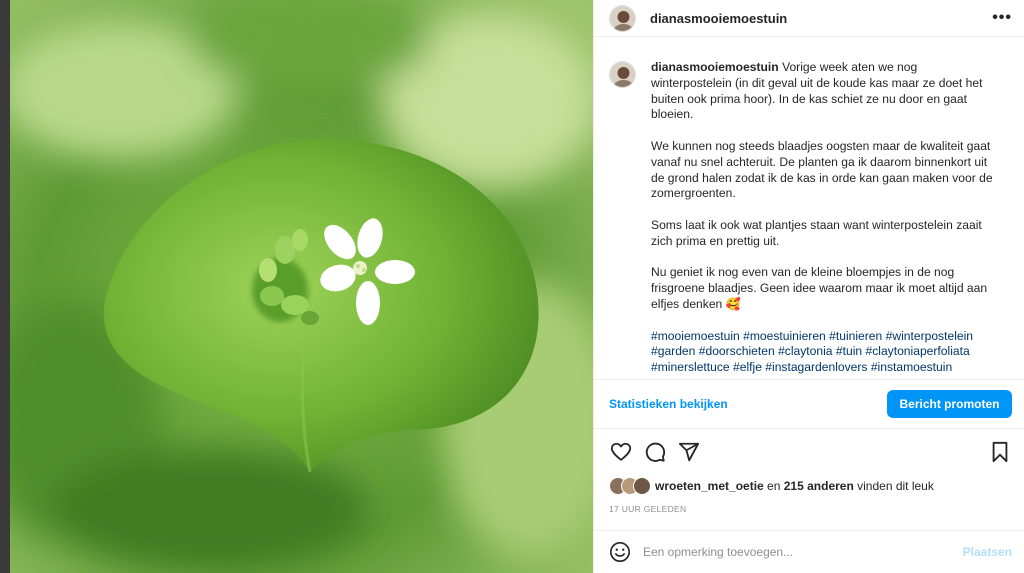  I want to click on action-bar, so click(810, 452).